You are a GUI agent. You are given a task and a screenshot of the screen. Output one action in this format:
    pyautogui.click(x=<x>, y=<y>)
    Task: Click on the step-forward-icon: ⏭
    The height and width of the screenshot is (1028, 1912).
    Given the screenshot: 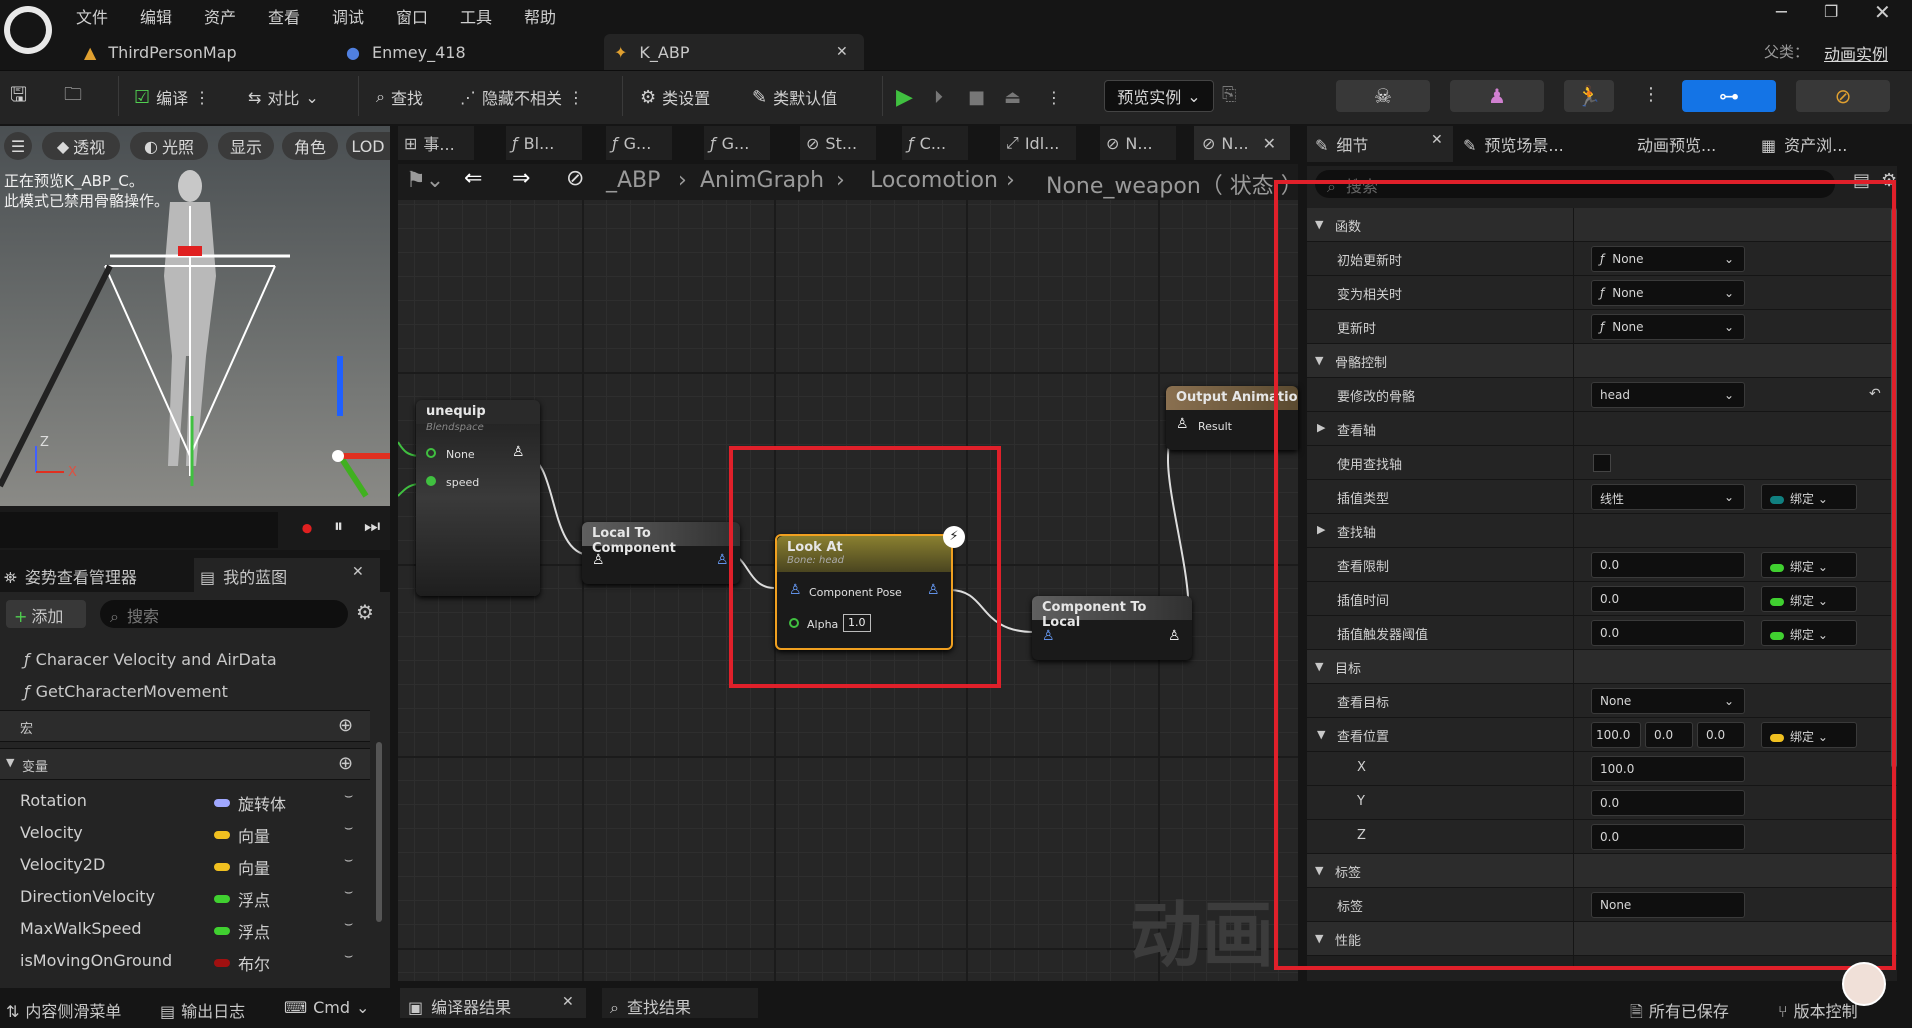 What is the action you would take?
    pyautogui.click(x=372, y=526)
    